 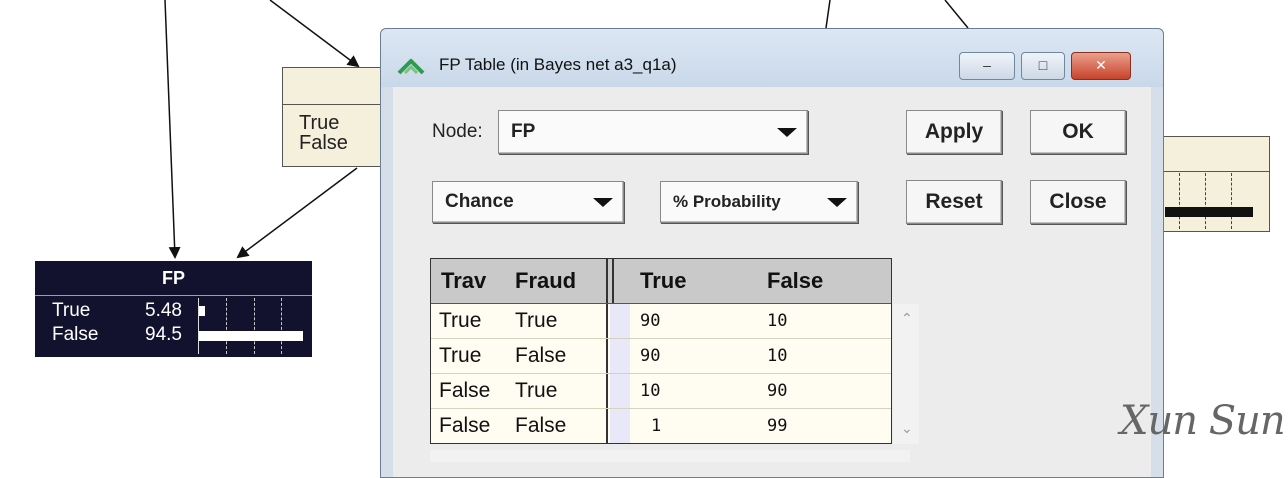 I want to click on parent-node-state-true: True, so click(x=319, y=123).